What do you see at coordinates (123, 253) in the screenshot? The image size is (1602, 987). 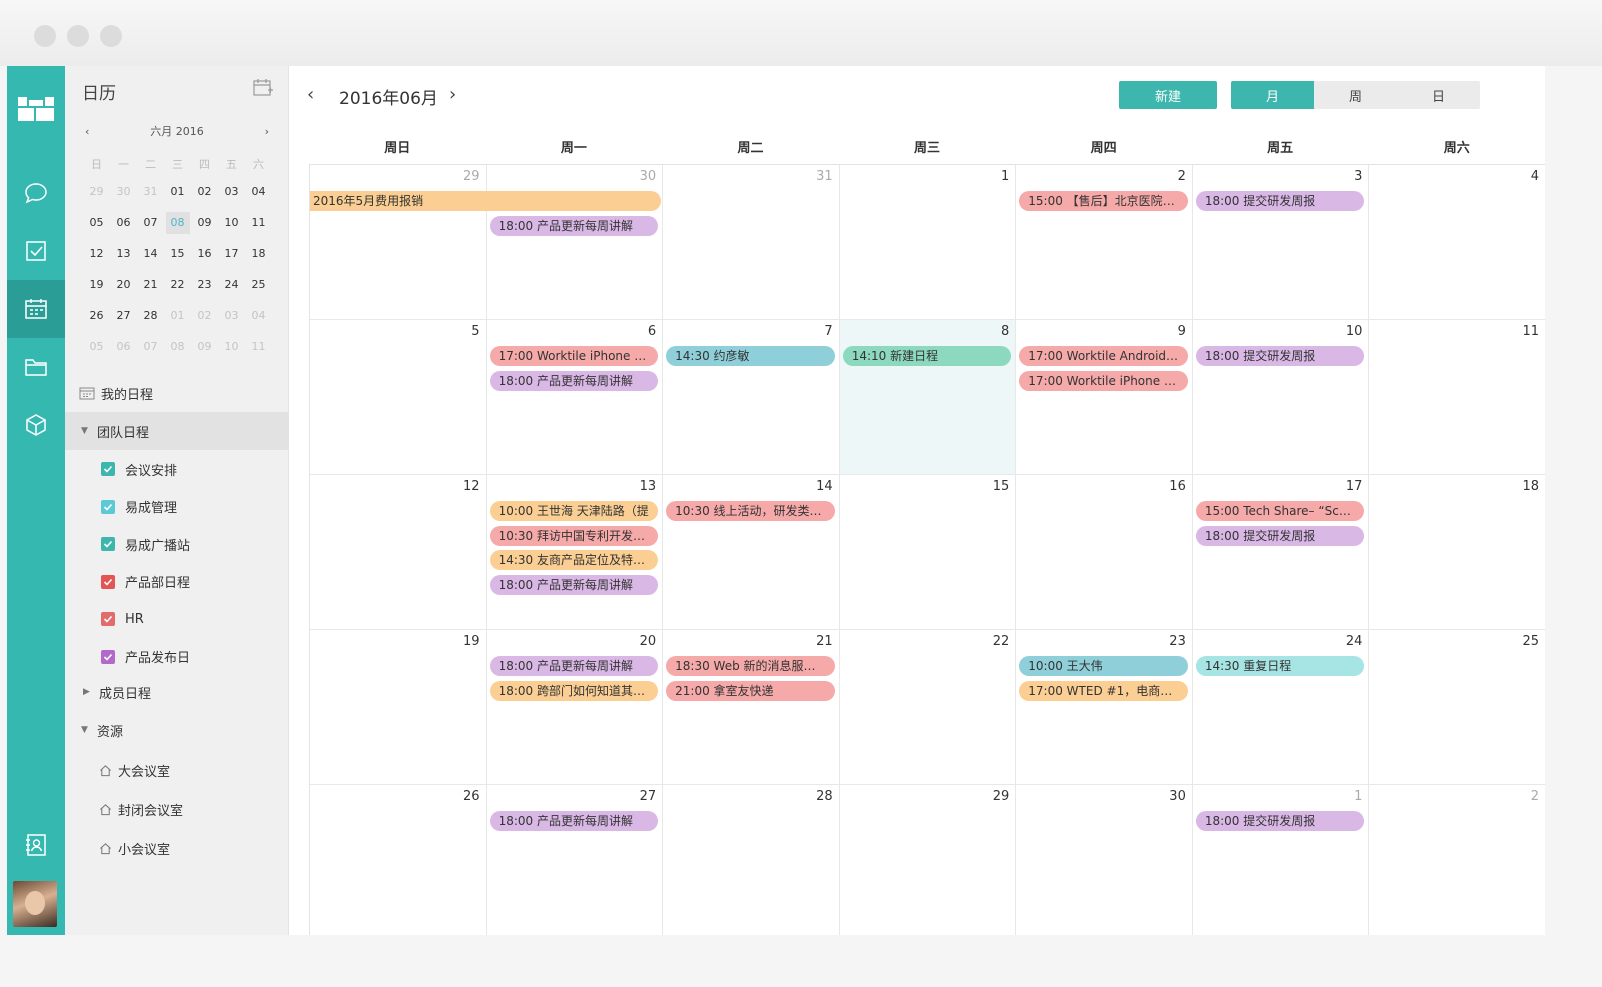 I see `mini-day: 13` at bounding box center [123, 253].